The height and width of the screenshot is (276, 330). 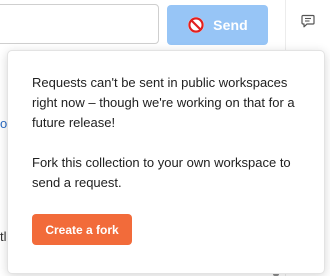 I want to click on background-text-fragment: tl, so click(x=3, y=236).